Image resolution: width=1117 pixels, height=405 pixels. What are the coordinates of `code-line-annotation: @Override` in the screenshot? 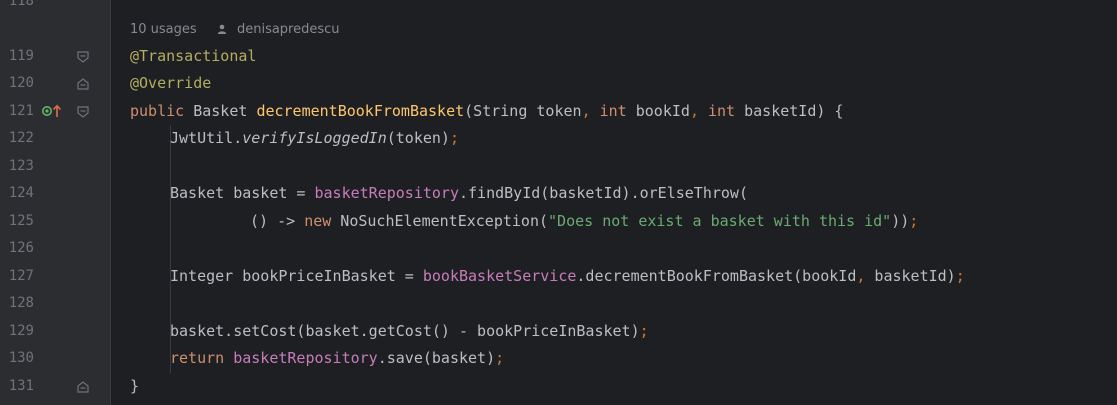 It's located at (170, 83).